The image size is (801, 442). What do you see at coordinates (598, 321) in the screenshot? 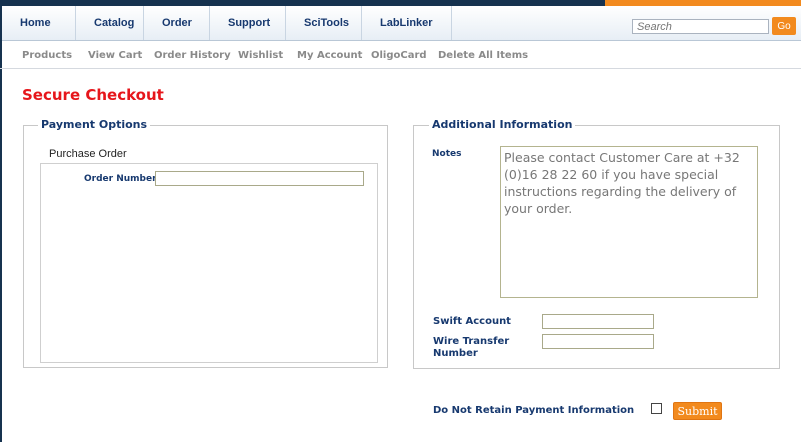
I see `swift-account-input` at bounding box center [598, 321].